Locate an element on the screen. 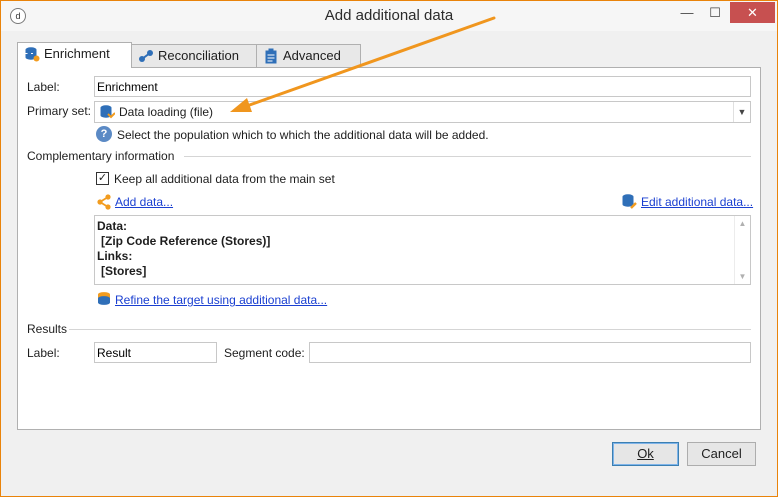 This screenshot has height=497, width=778. chevron-down-icon: ▼ is located at coordinates (741, 112).